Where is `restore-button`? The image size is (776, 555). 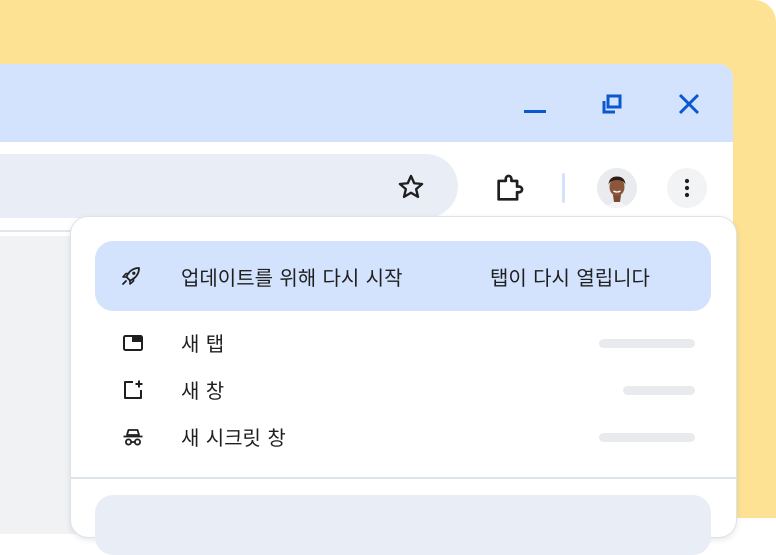
restore-button is located at coordinates (612, 104).